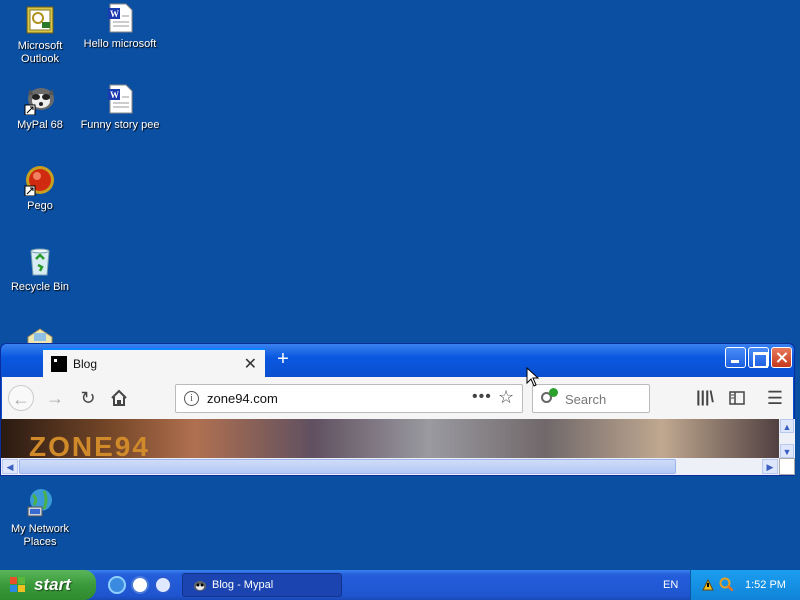 Image resolution: width=800 pixels, height=600 pixels. Describe the element at coordinates (40, 206) in the screenshot. I see `desktop-icon-label: Pego` at that location.